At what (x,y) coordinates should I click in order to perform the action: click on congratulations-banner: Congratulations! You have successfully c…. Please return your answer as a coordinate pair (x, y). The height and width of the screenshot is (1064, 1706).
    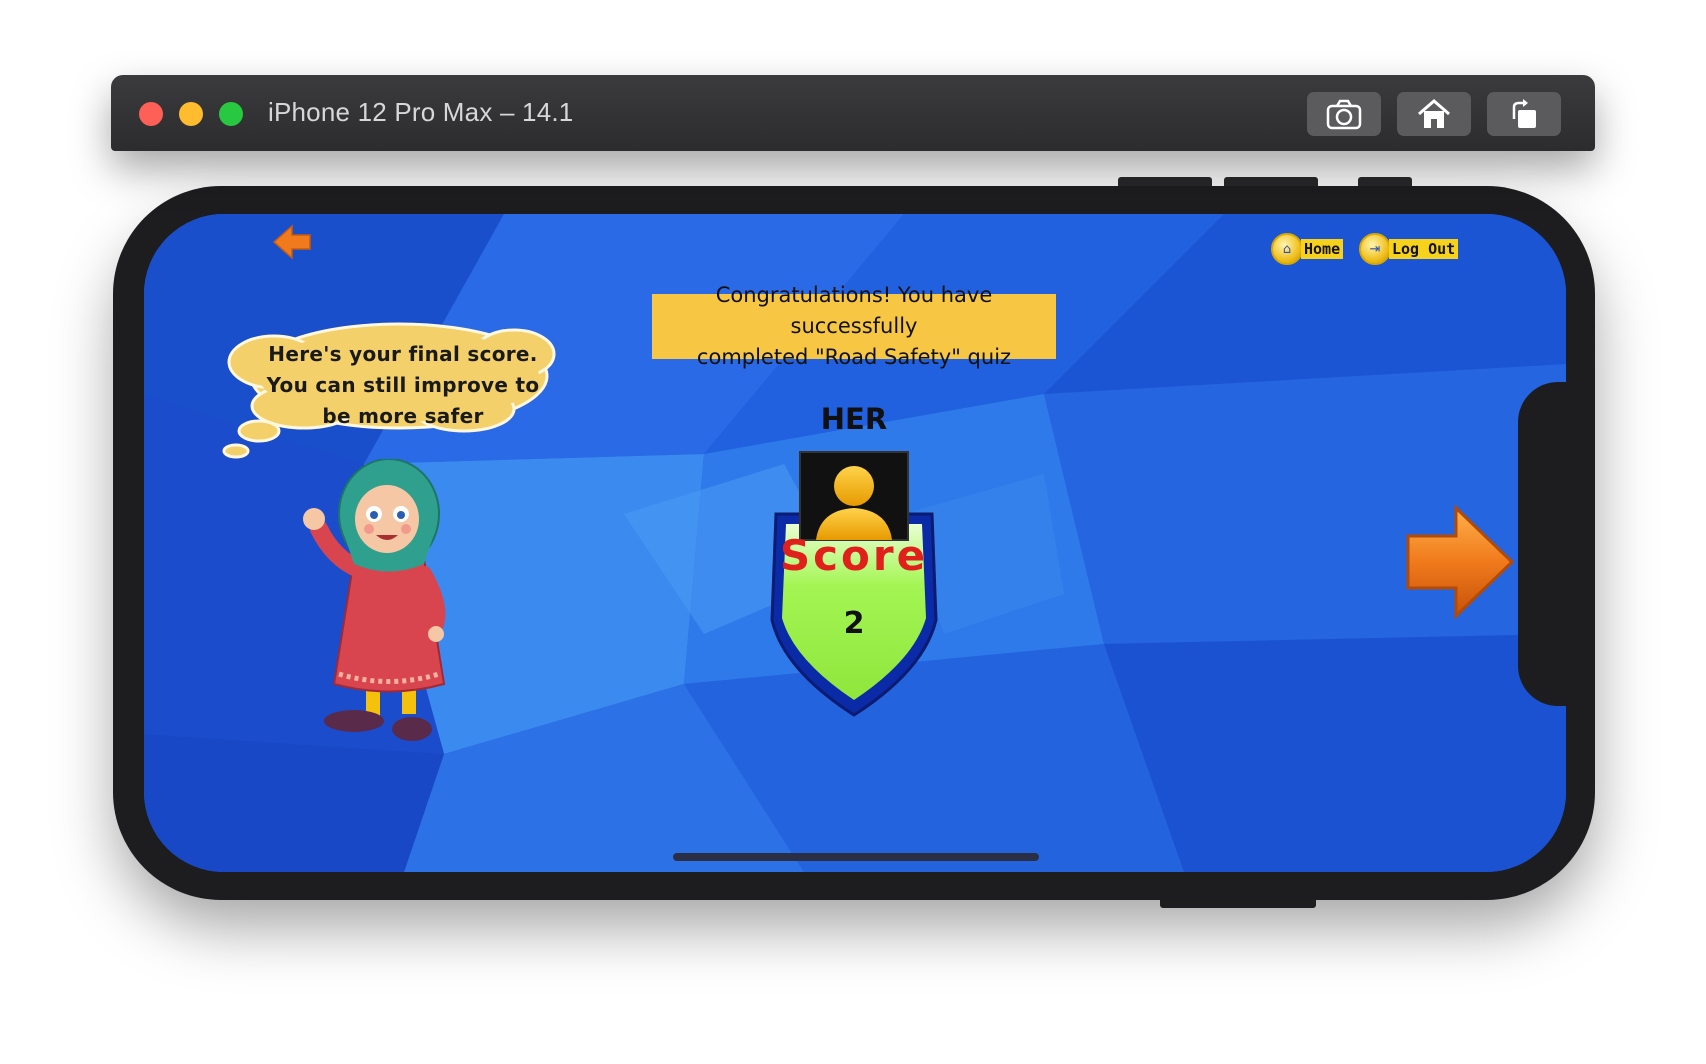
    Looking at the image, I should click on (854, 326).